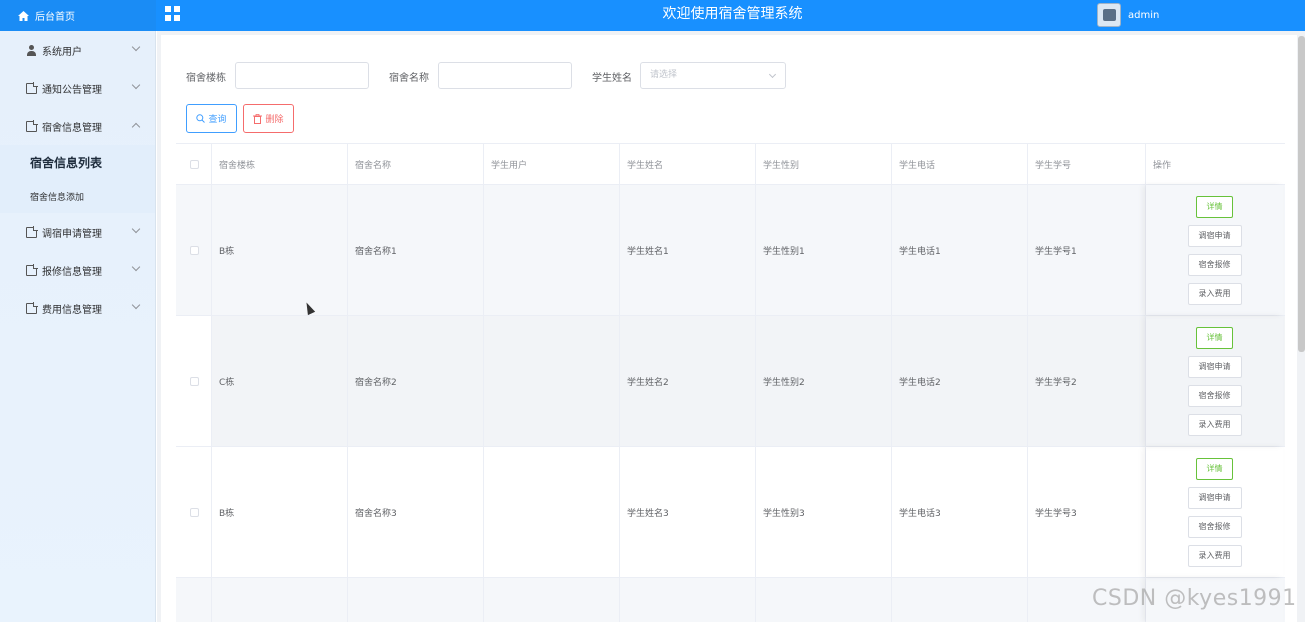 The image size is (1305, 622). I want to click on sidebar-subitem-dorm-add: 宿舍信息添加, so click(77, 196).